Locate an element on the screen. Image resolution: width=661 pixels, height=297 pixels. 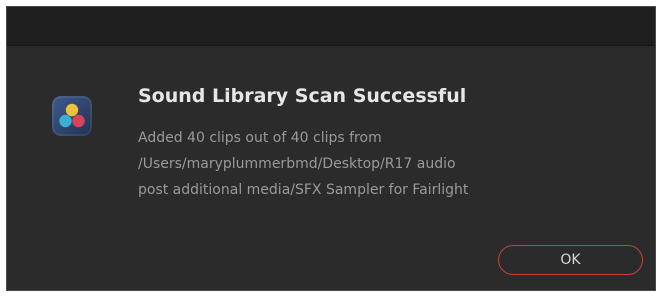
davinci-resolve-app-icon is located at coordinates (72, 116).